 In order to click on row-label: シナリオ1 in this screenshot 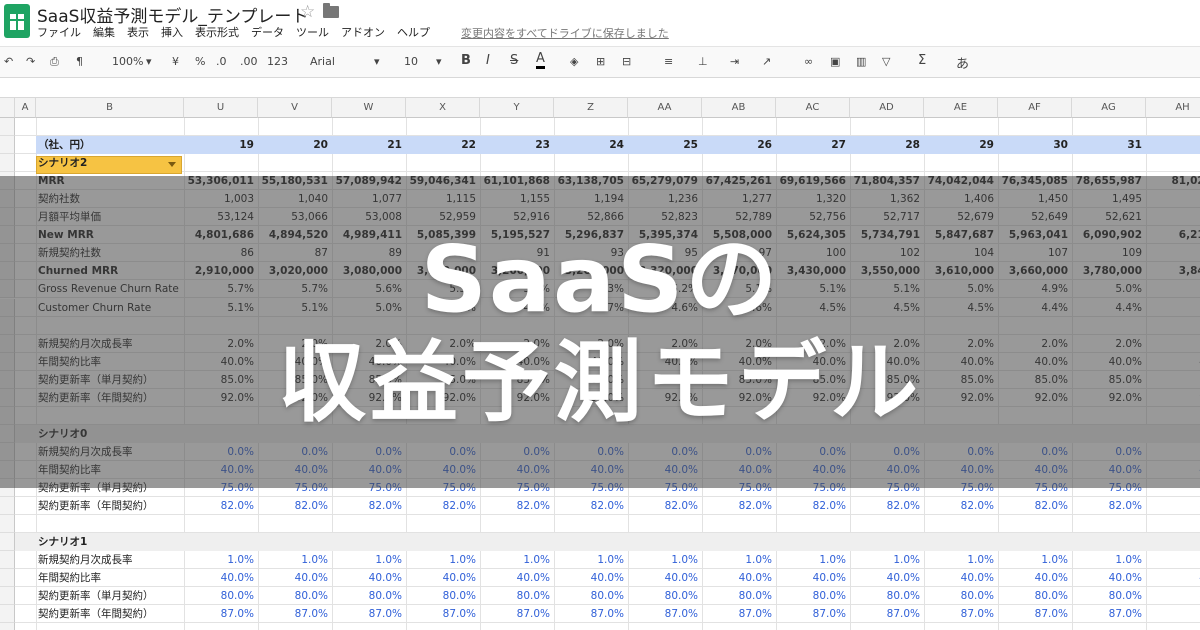, I will do `click(110, 542)`.